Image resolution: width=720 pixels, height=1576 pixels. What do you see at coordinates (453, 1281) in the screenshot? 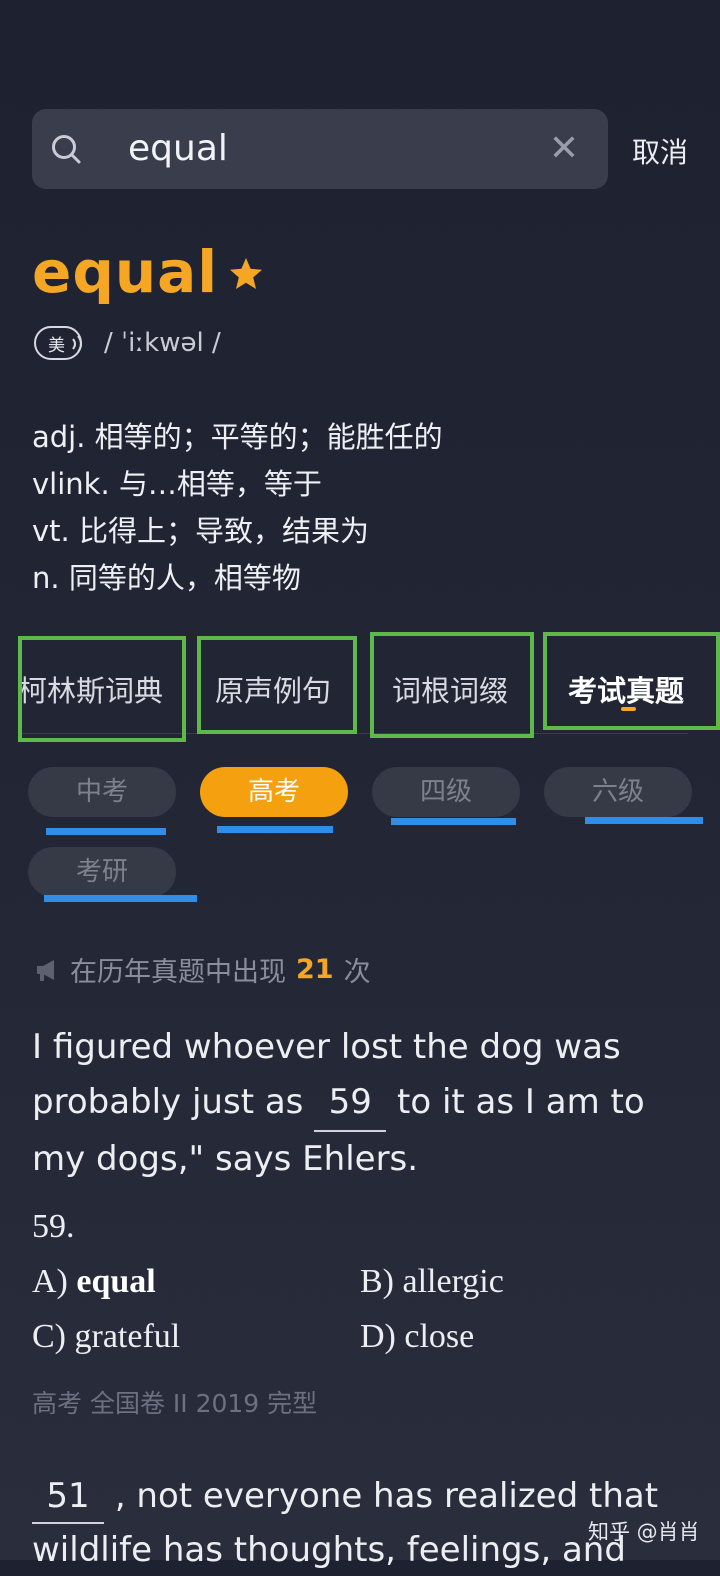
I see `option-text: allergic` at bounding box center [453, 1281].